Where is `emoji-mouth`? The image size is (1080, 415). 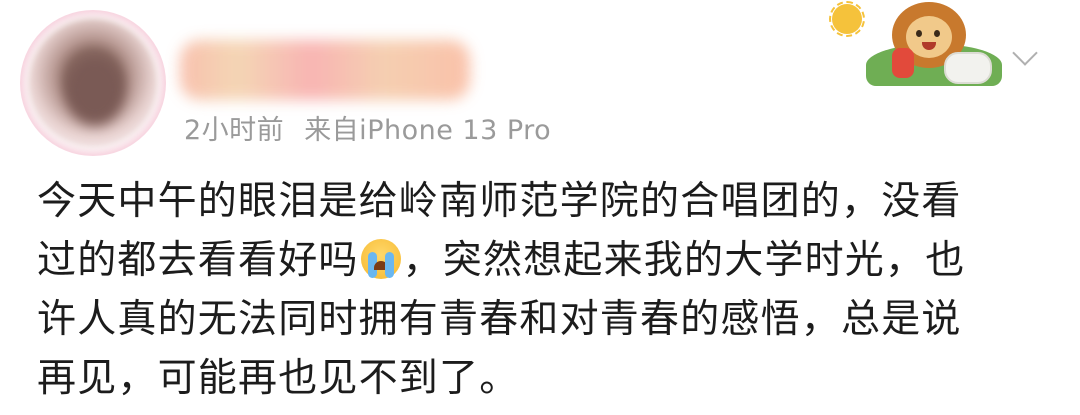
emoji-mouth is located at coordinates (380, 265).